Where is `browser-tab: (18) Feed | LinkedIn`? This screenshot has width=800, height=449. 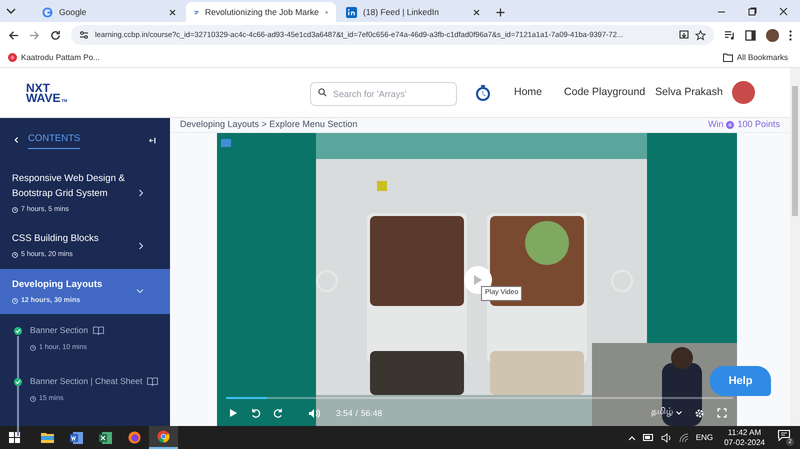
browser-tab: (18) Feed | LinkedIn is located at coordinates (413, 12).